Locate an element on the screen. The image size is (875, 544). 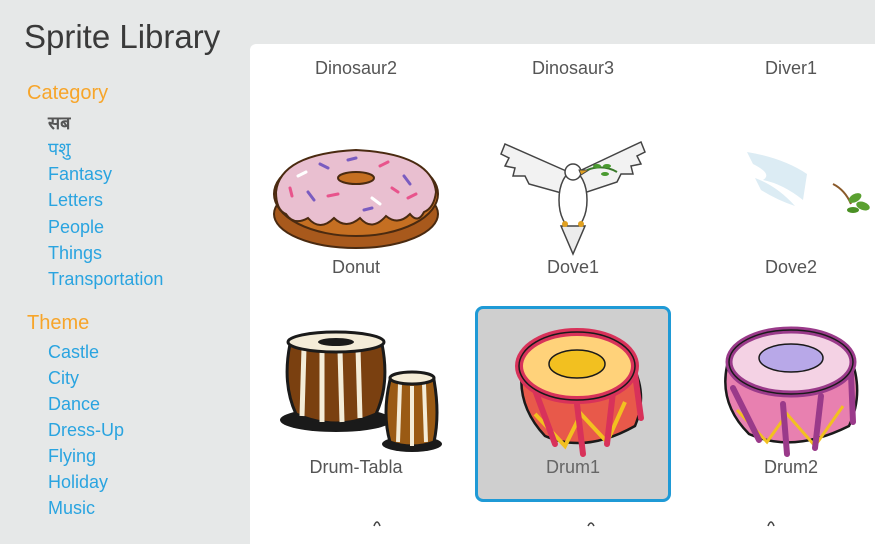
dove-partial-icon is located at coordinates (789, 189).